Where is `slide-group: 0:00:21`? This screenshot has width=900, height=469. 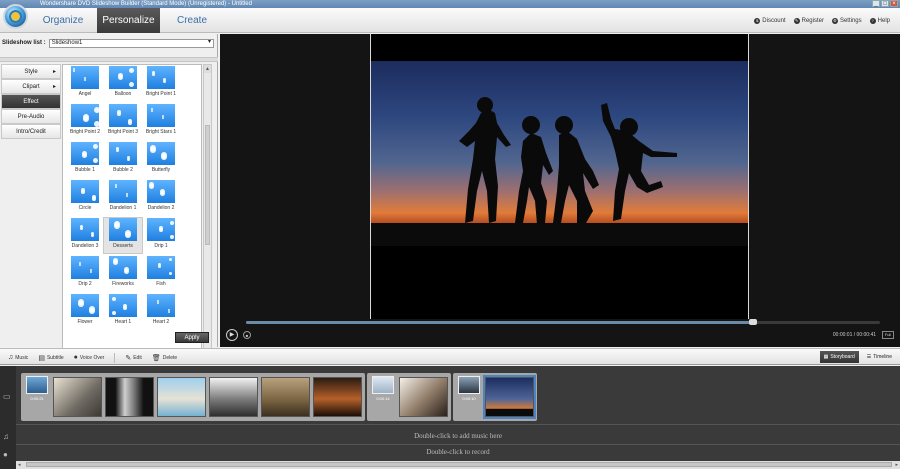 slide-group: 0:00:21 is located at coordinates (193, 397).